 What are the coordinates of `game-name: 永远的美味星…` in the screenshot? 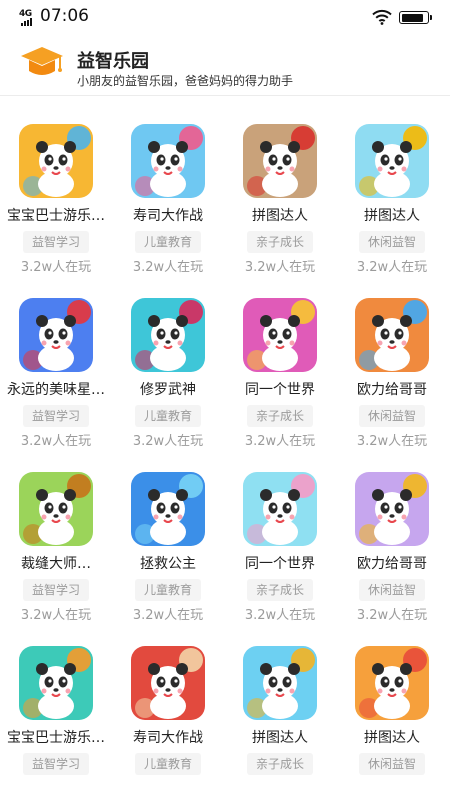 It's located at (56, 390).